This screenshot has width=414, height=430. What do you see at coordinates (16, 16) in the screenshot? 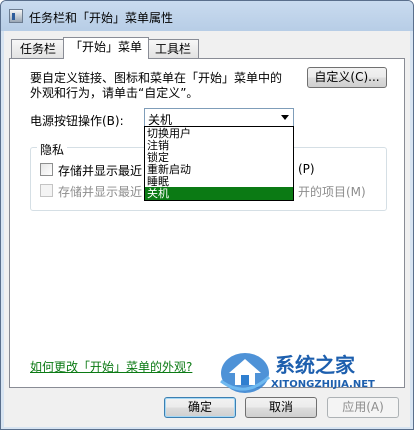
I see `taskbar-app-icon` at bounding box center [16, 16].